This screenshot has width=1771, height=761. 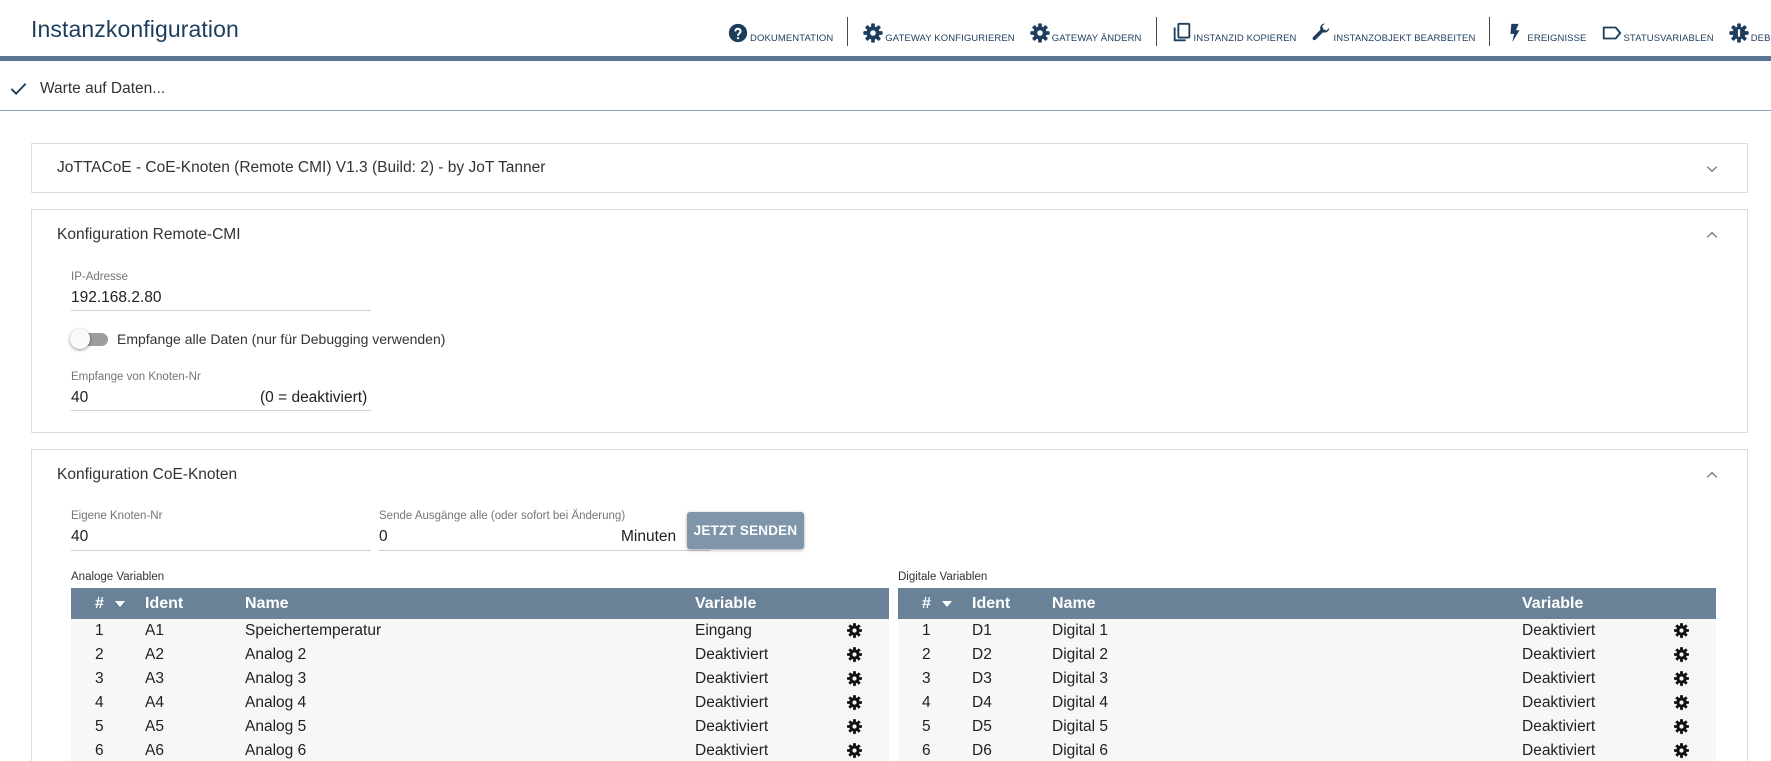 What do you see at coordinates (1657, 31) in the screenshot?
I see `status-variables-button: Statusvariablen` at bounding box center [1657, 31].